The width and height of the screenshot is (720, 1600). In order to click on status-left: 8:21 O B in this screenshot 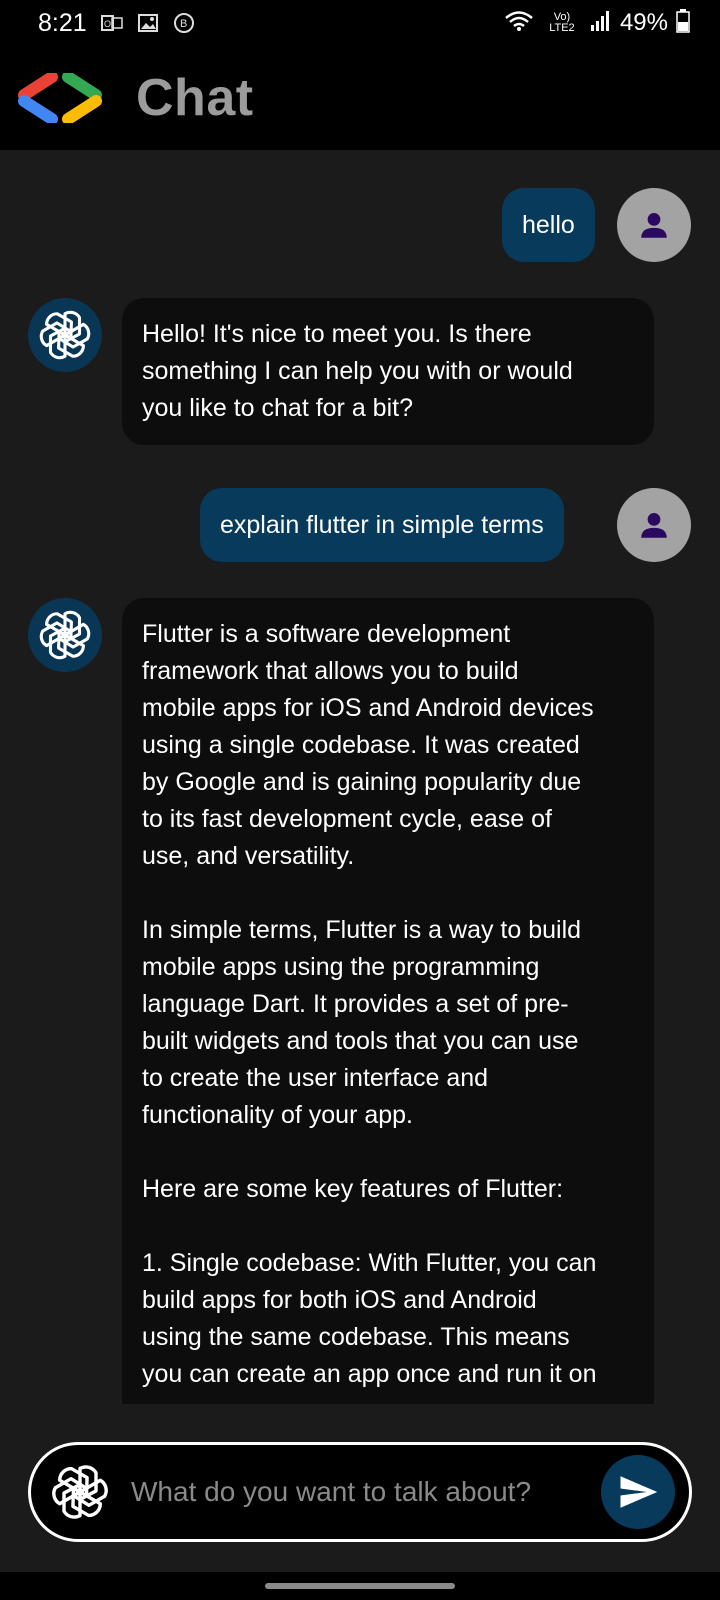, I will do `click(116, 23)`.